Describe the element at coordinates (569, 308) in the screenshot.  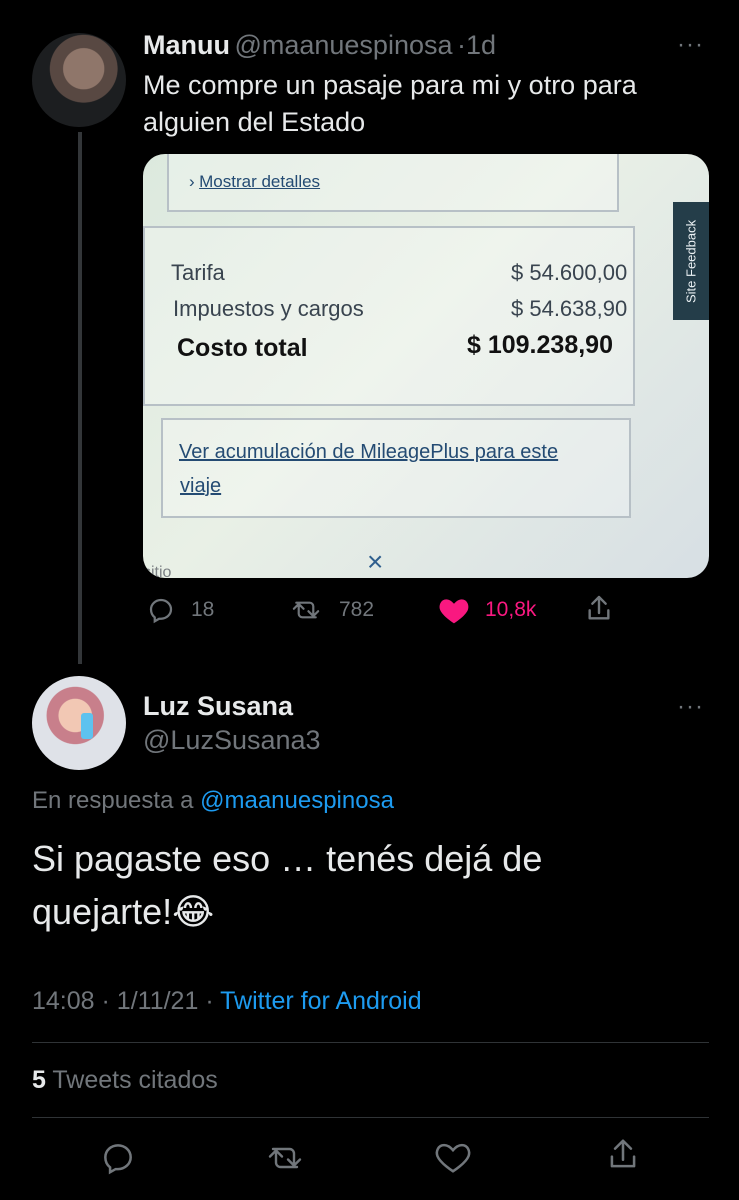
I see `taxes-value: $ 54.638,90` at that location.